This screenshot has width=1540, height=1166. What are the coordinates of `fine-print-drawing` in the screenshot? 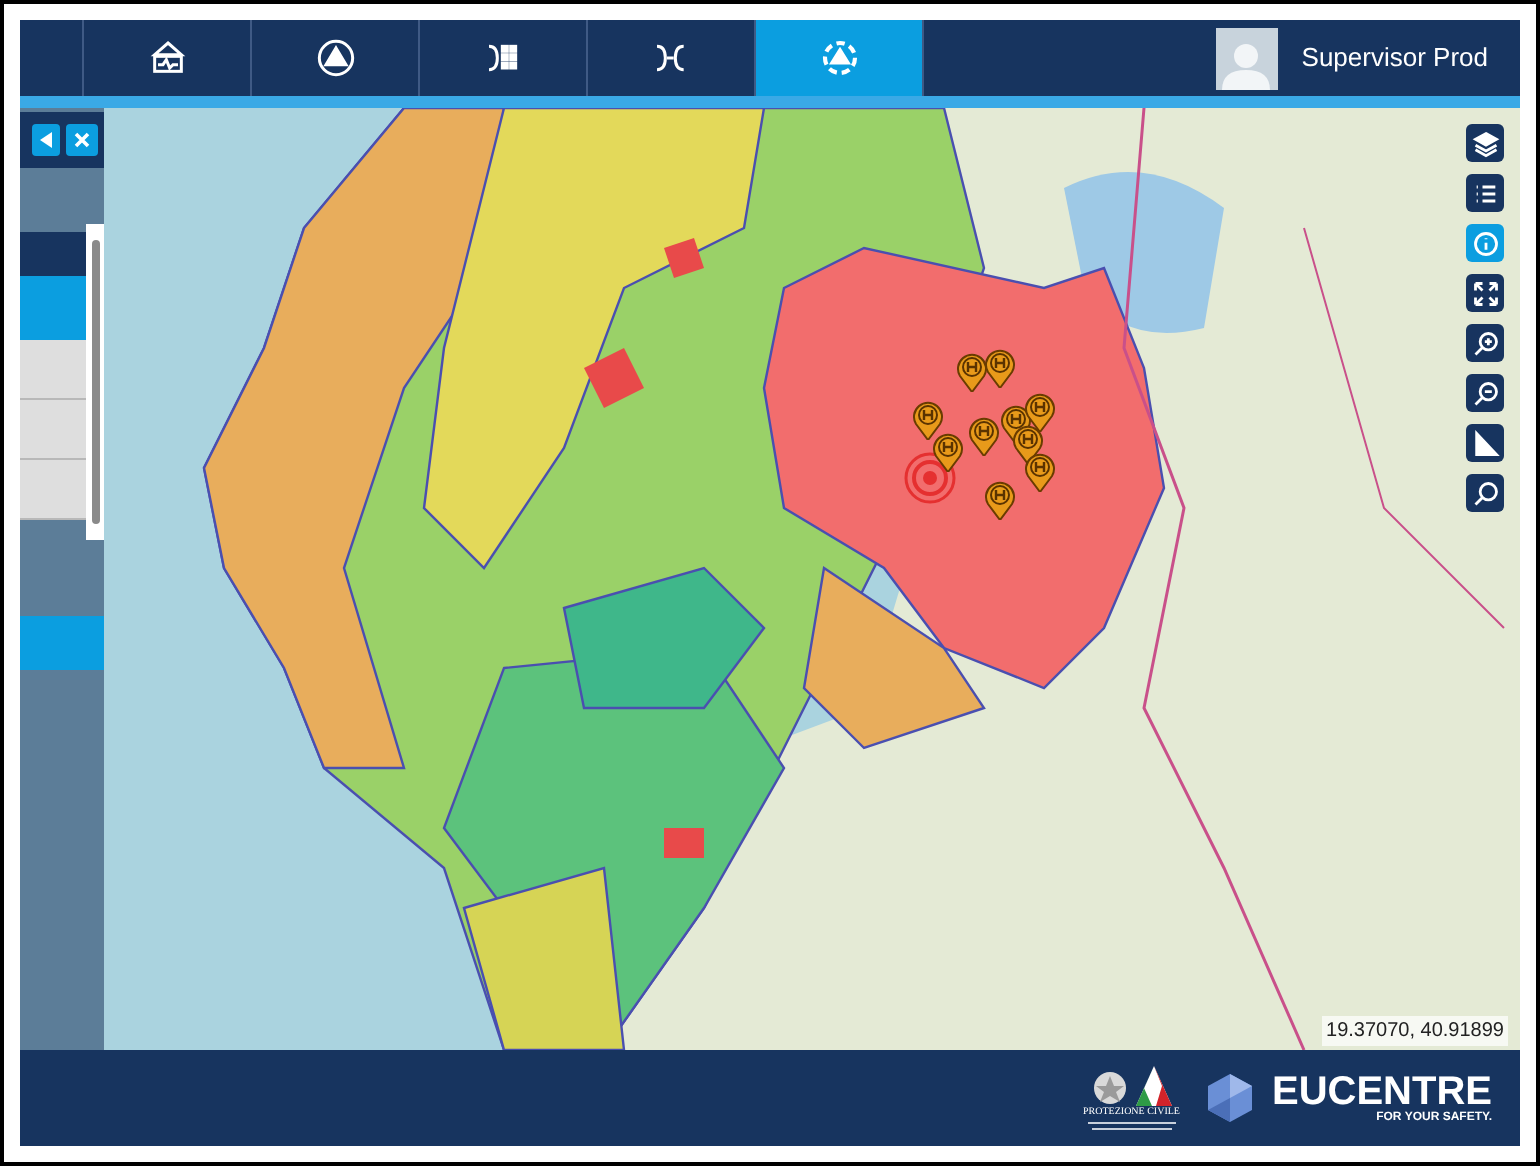 It's located at (1131, 1126).